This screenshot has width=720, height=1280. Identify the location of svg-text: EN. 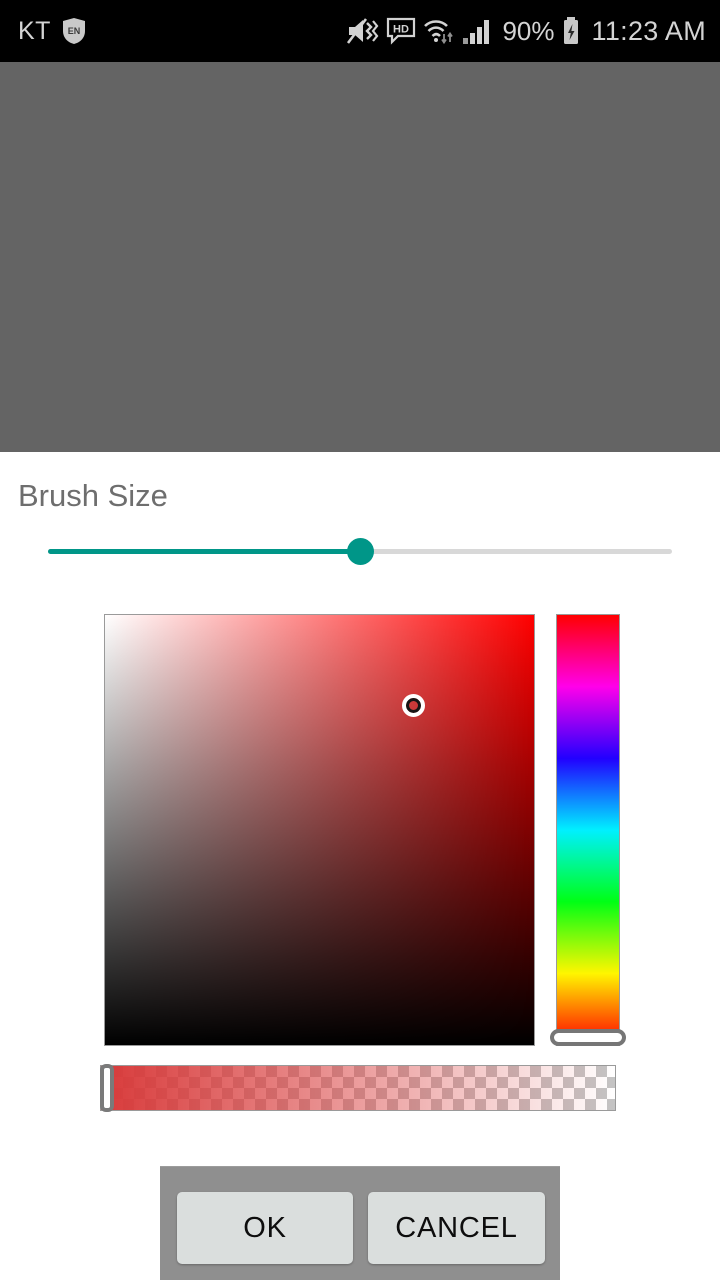
(74, 31).